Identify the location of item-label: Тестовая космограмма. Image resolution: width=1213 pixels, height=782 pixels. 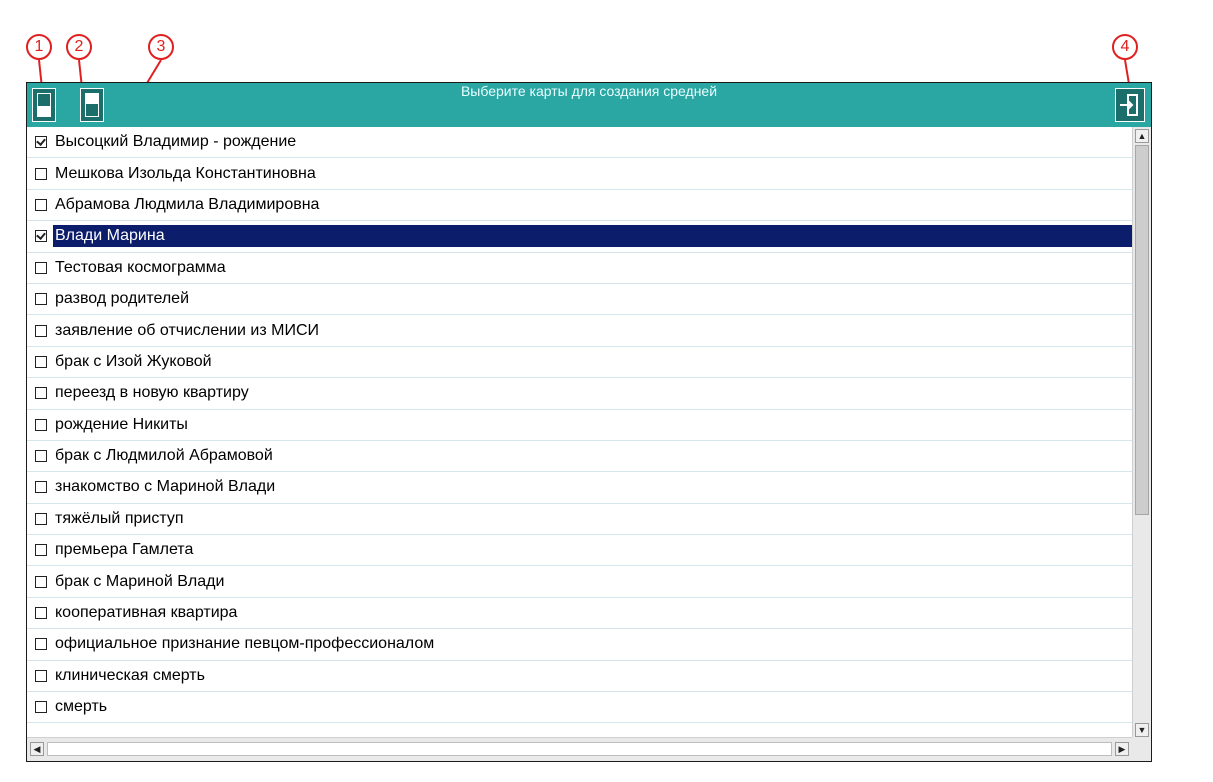
(140, 267).